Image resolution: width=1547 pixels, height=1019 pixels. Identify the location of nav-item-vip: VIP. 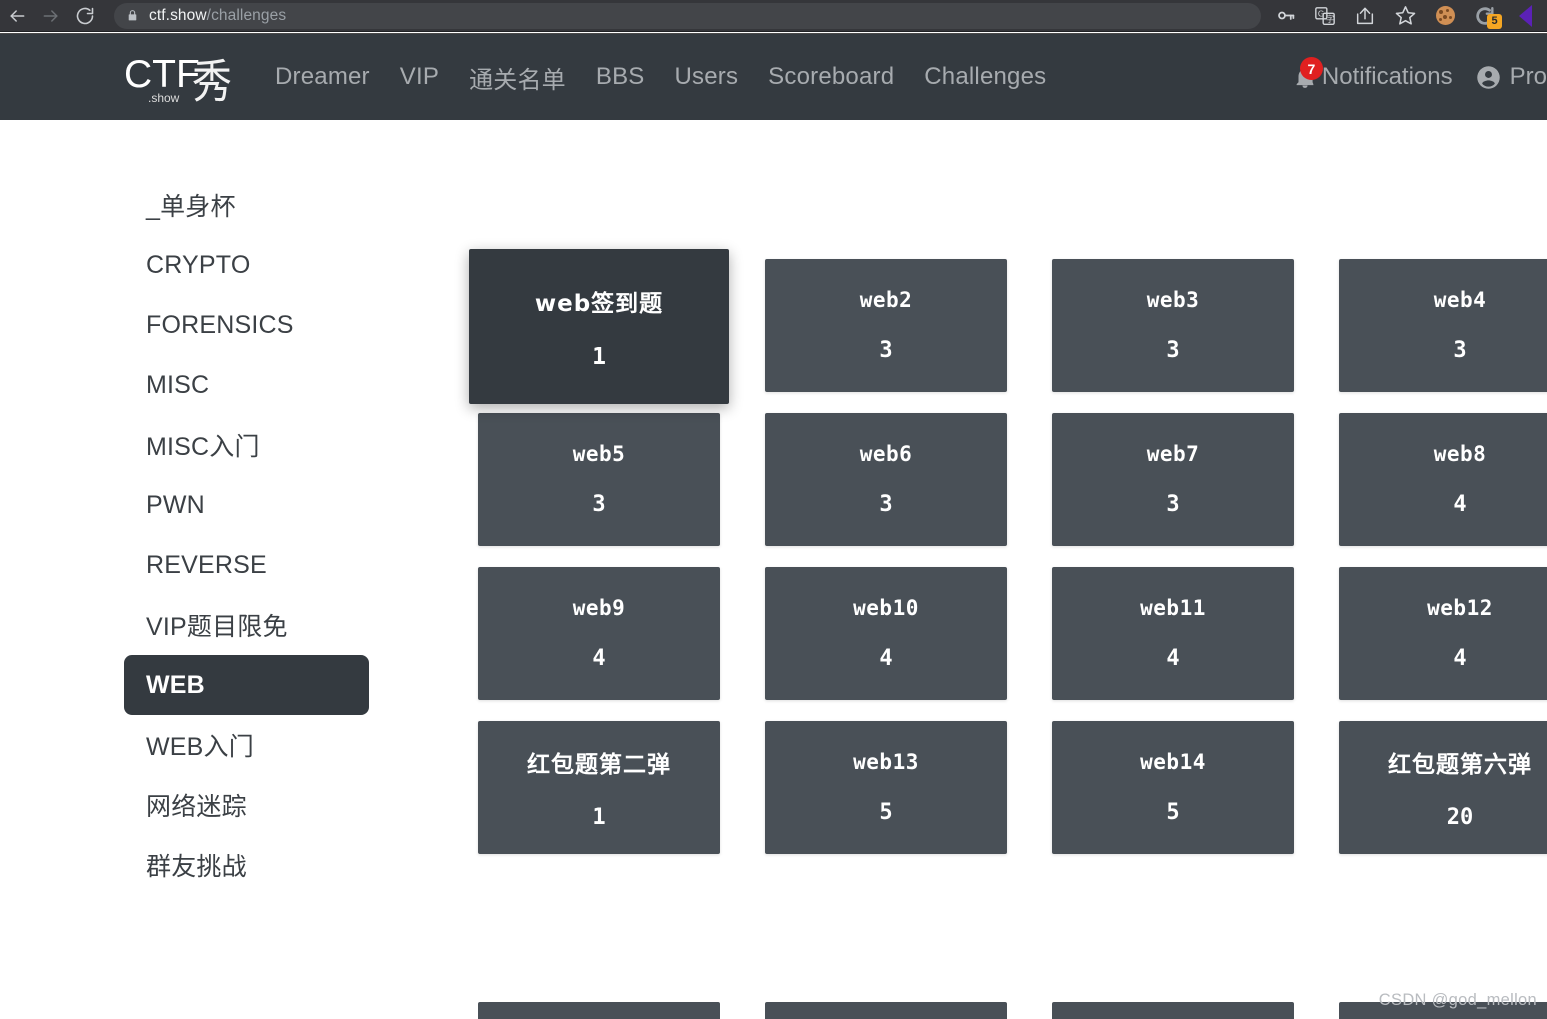
(419, 77).